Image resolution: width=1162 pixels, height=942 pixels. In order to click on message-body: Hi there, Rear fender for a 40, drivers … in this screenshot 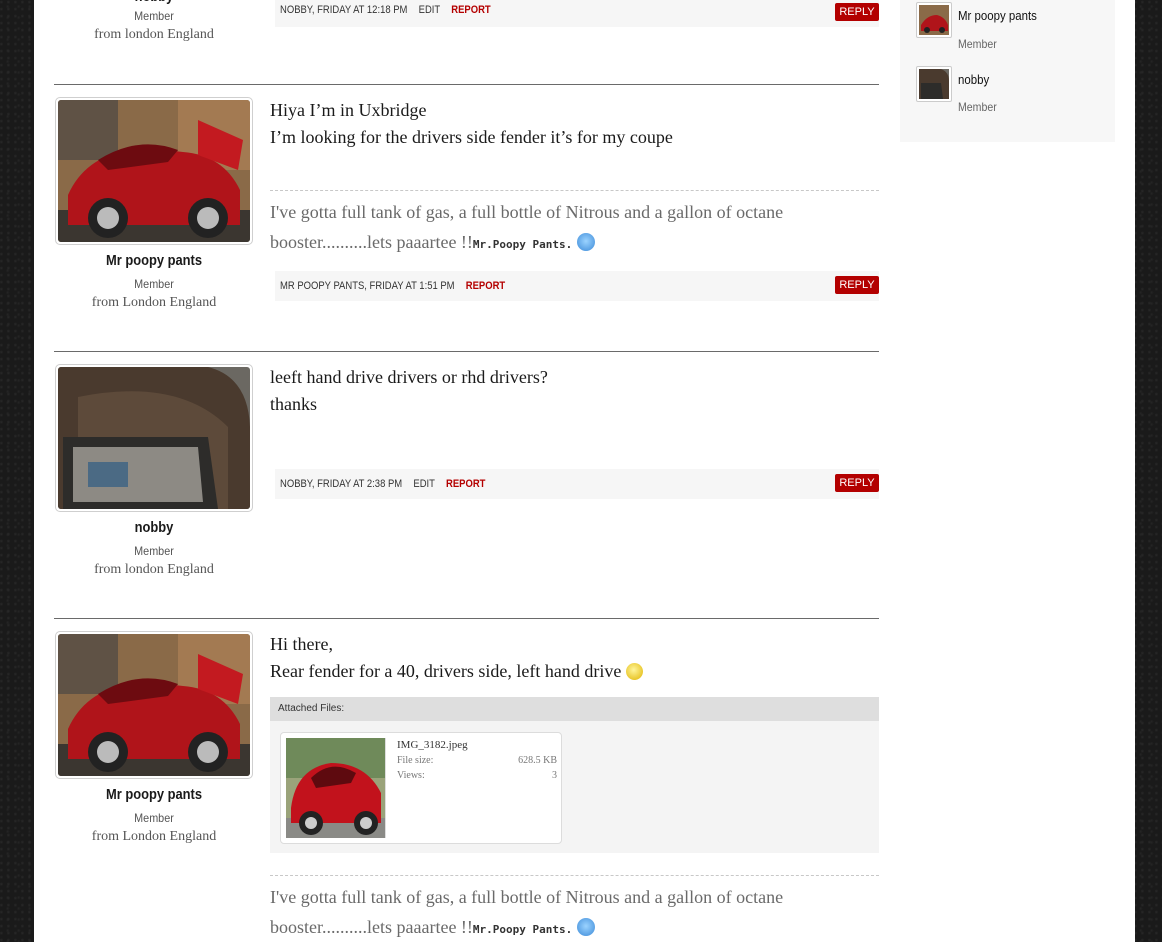, I will do `click(574, 658)`.